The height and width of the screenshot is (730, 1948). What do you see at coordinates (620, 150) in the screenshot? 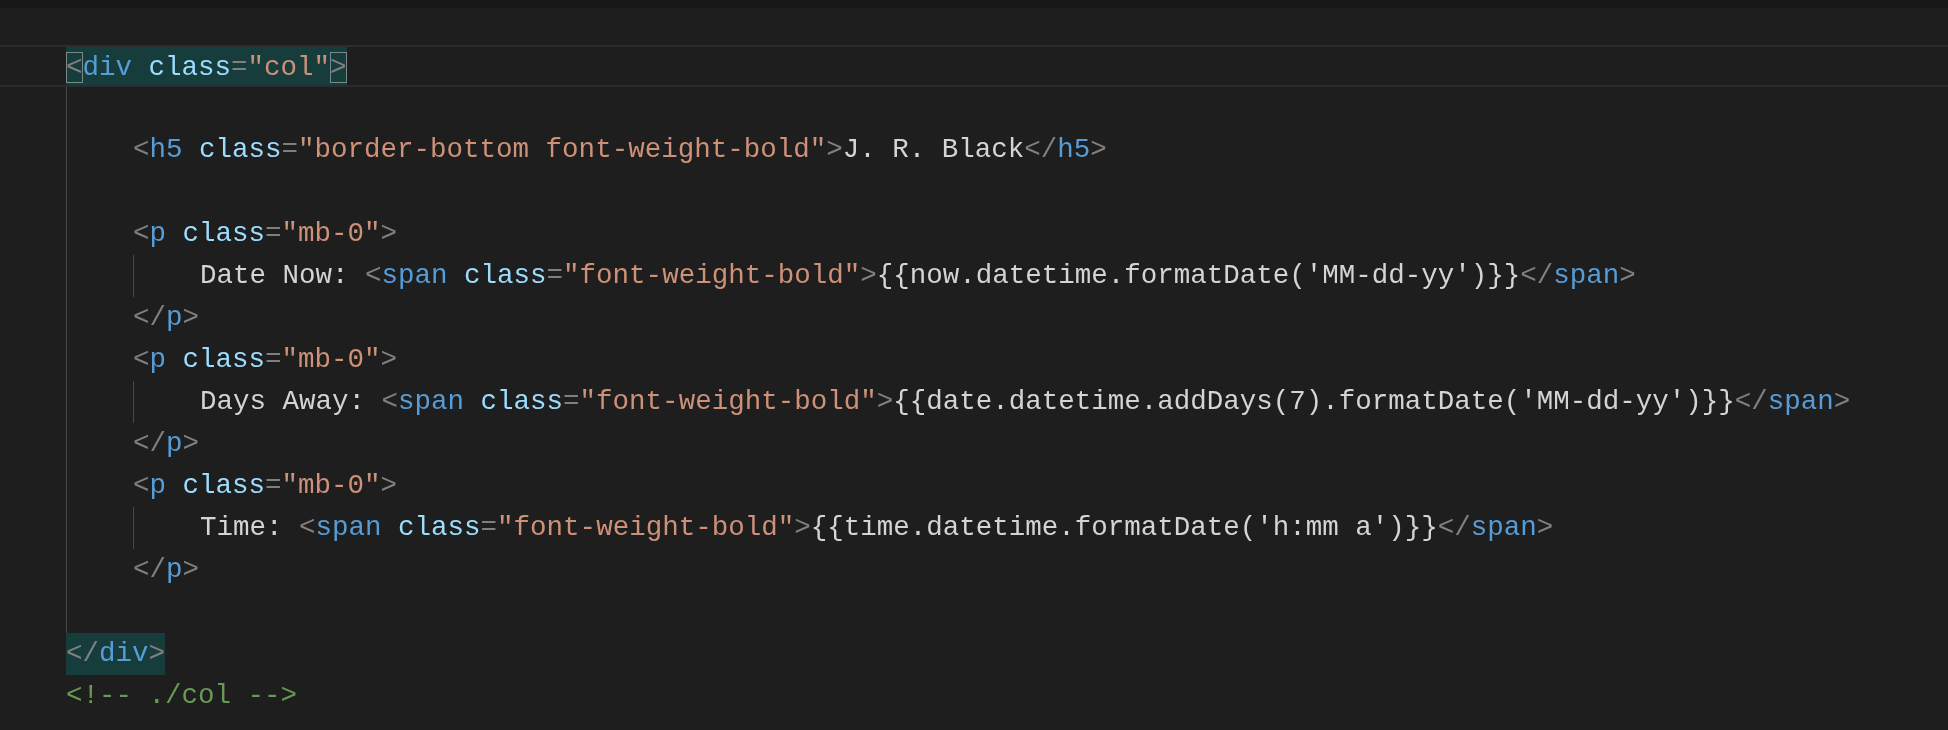
I see `code-line: <h5 class="border-bottom font-weight-bold">J. R. Black</h5>` at bounding box center [620, 150].